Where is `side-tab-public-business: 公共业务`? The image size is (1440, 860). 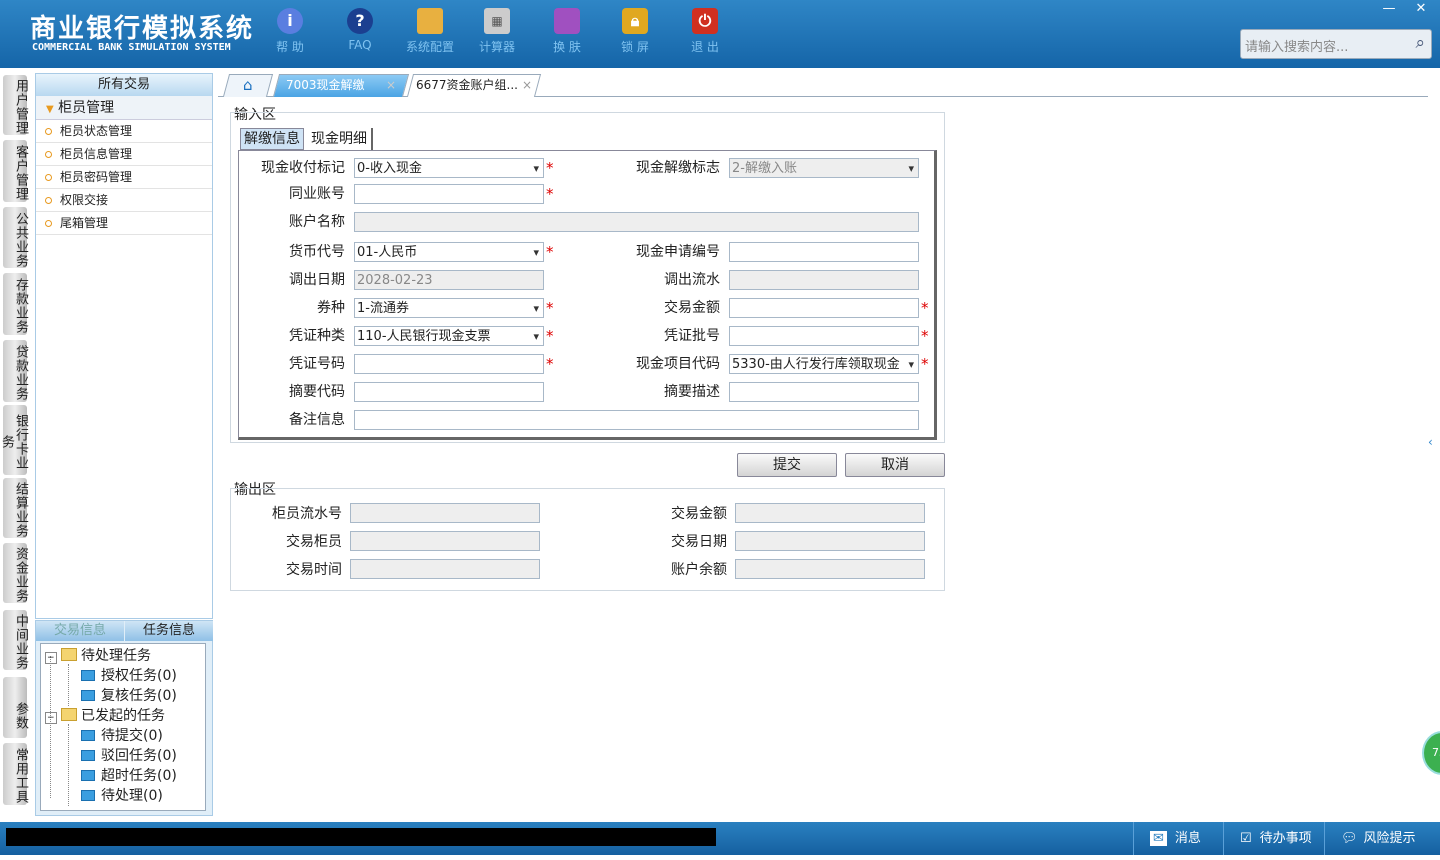 side-tab-public-business: 公共业务 is located at coordinates (15, 237).